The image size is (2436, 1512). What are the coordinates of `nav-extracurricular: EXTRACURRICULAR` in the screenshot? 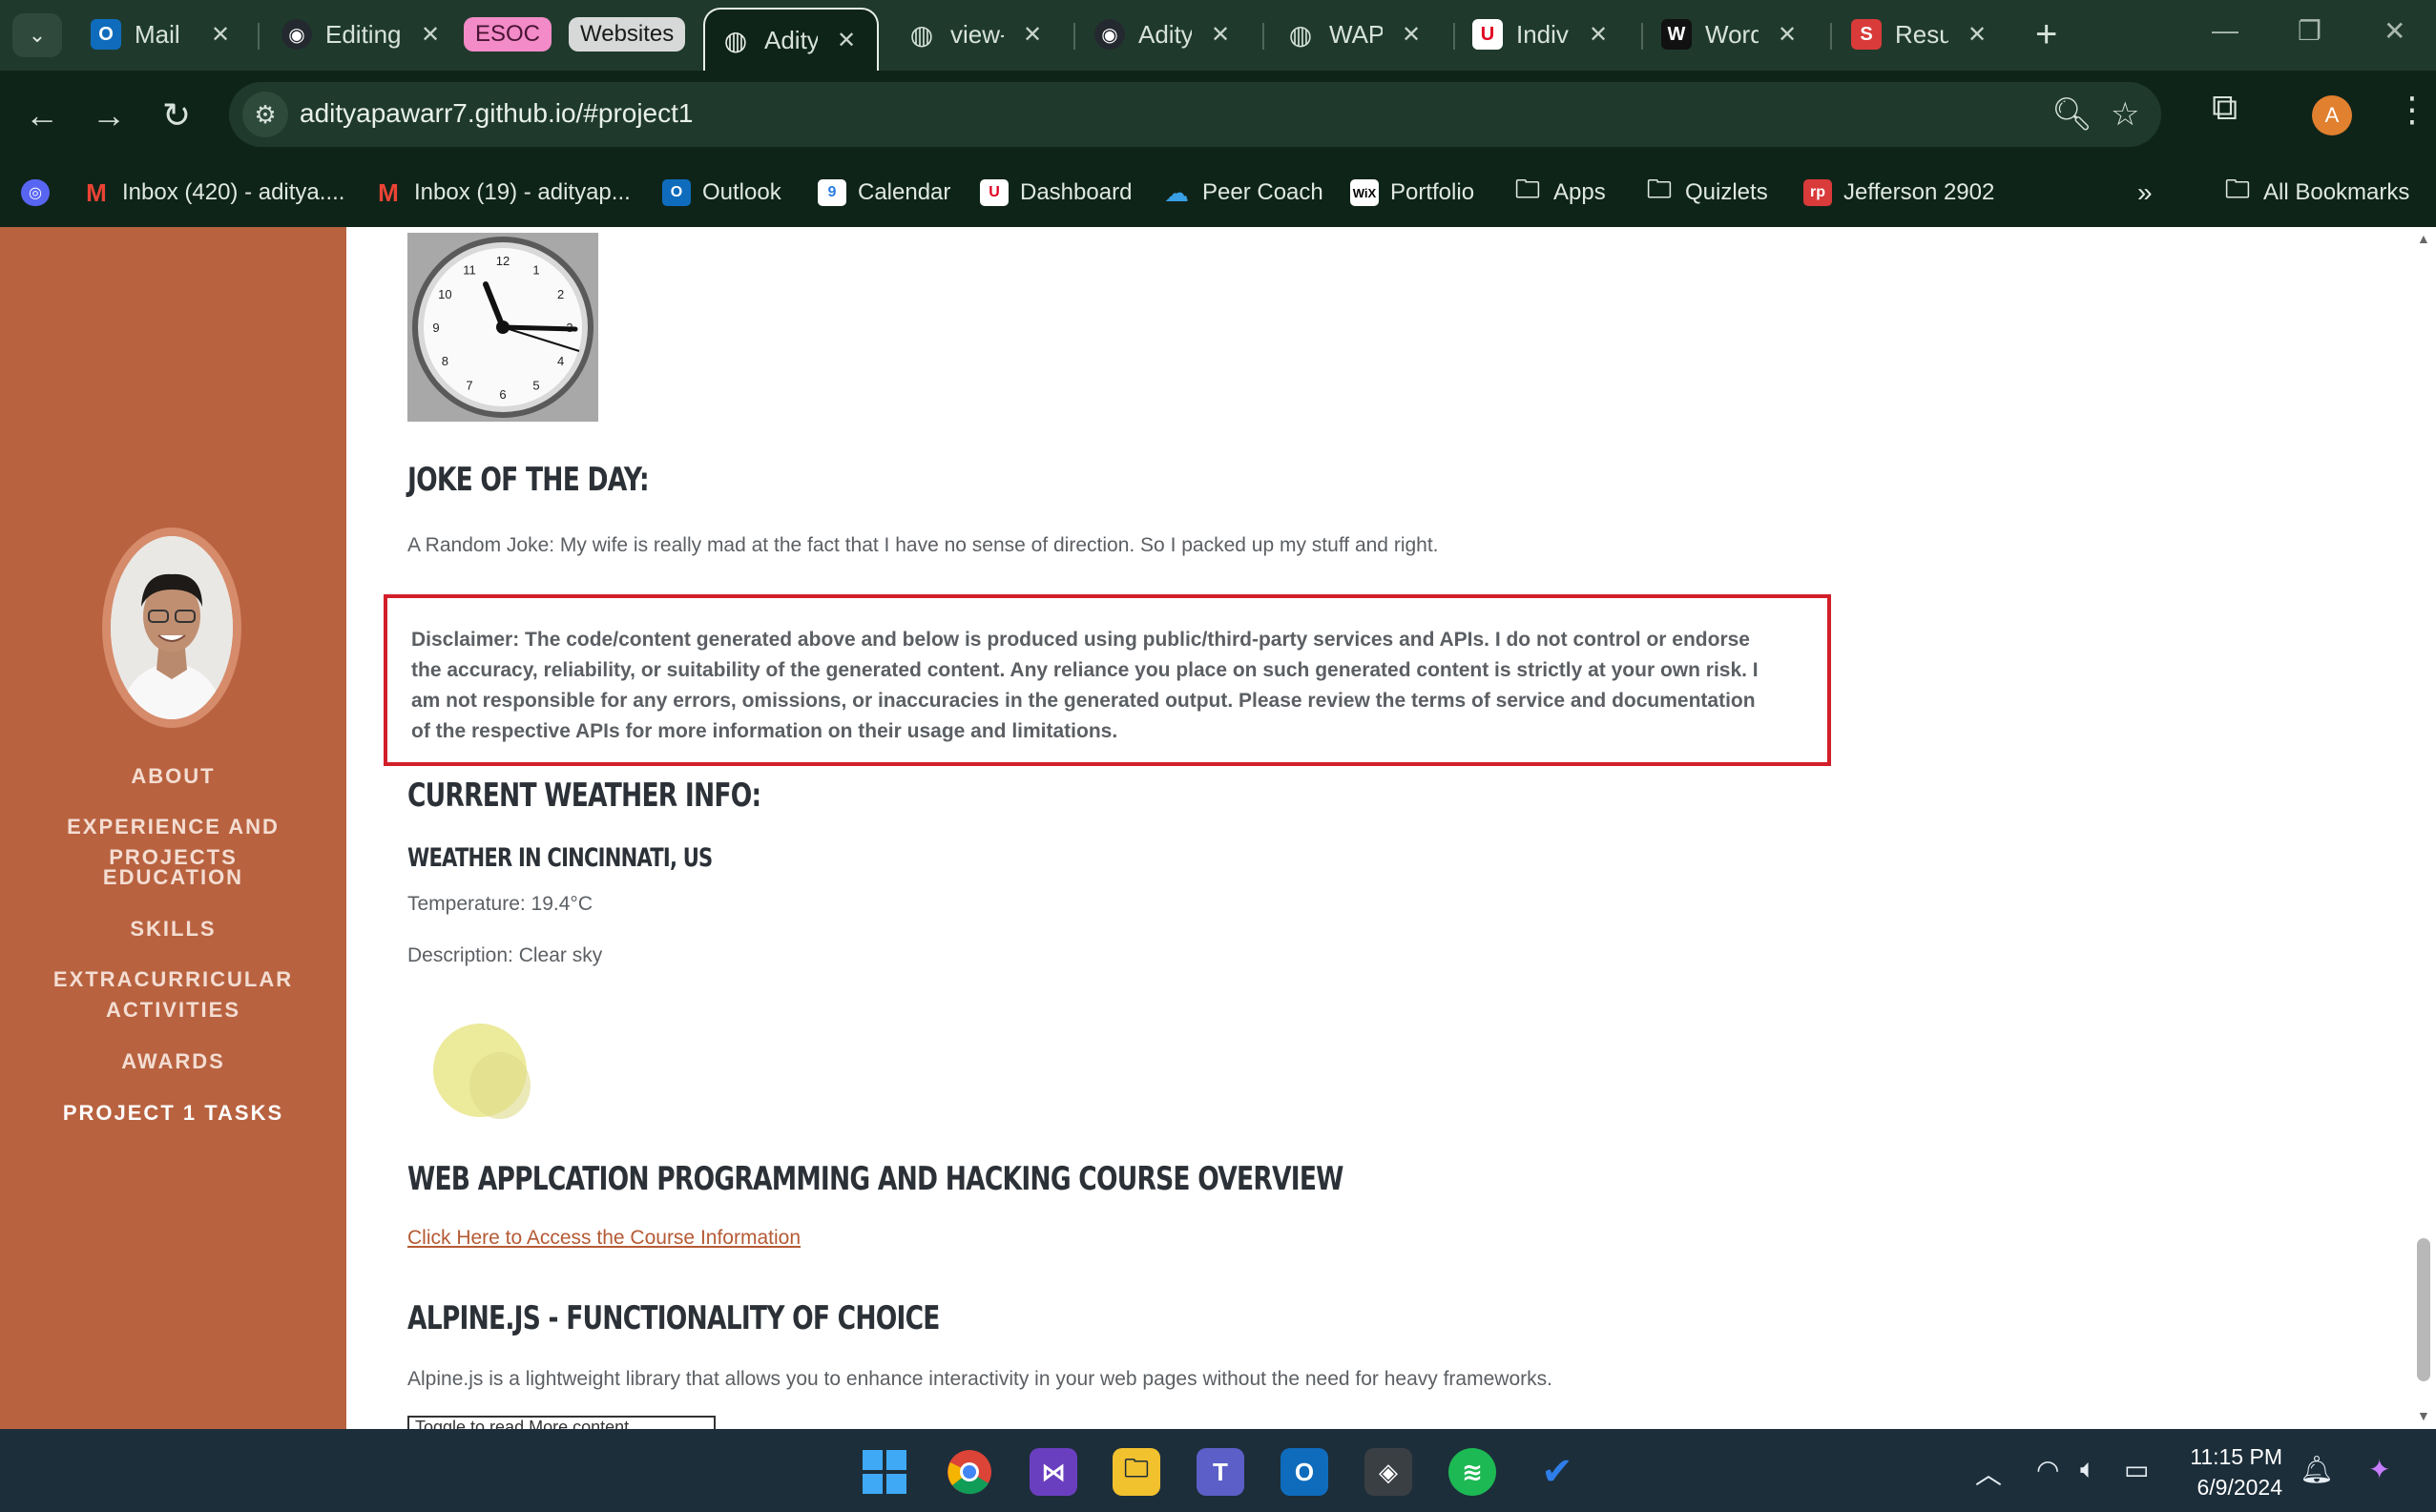 It's located at (173, 980).